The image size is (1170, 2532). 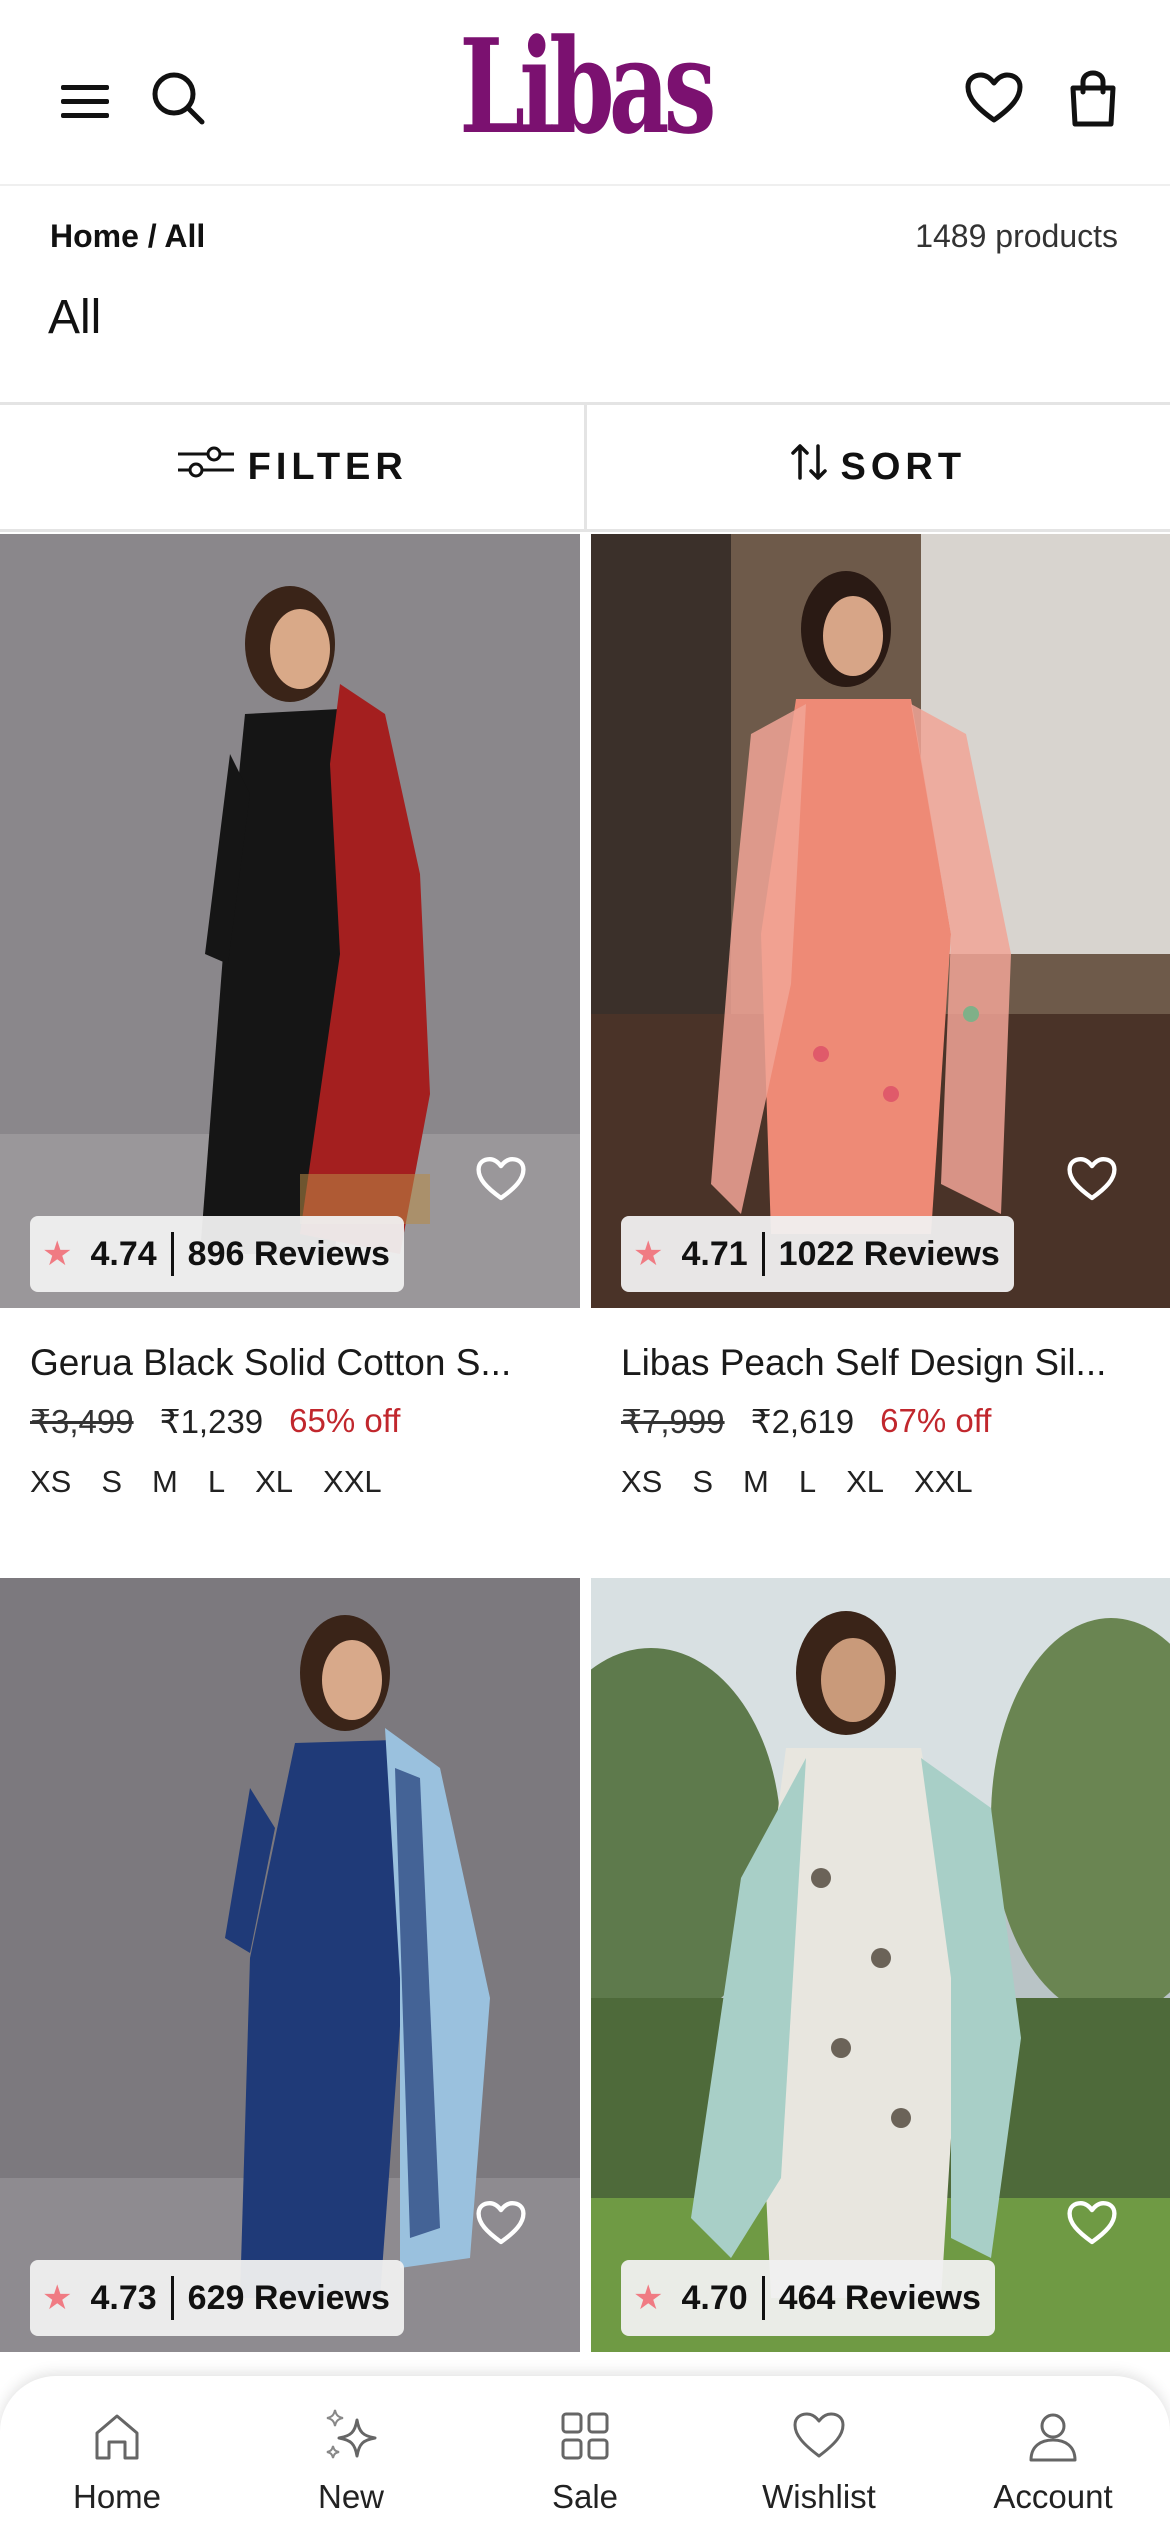 I want to click on page-title: All, so click(x=75, y=317).